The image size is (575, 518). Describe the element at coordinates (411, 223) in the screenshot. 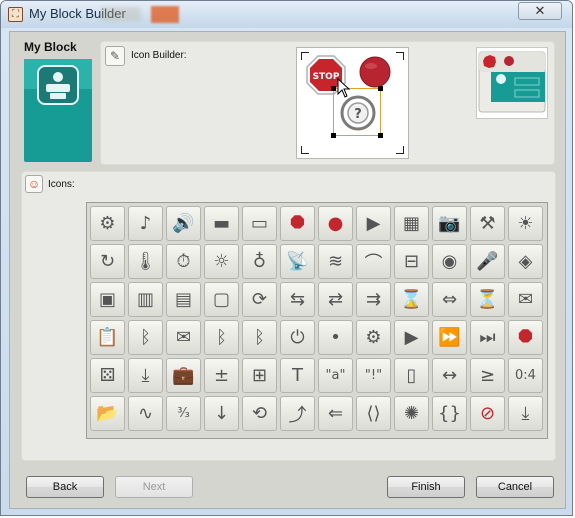

I see `nxt-brick-icon: ▦` at that location.